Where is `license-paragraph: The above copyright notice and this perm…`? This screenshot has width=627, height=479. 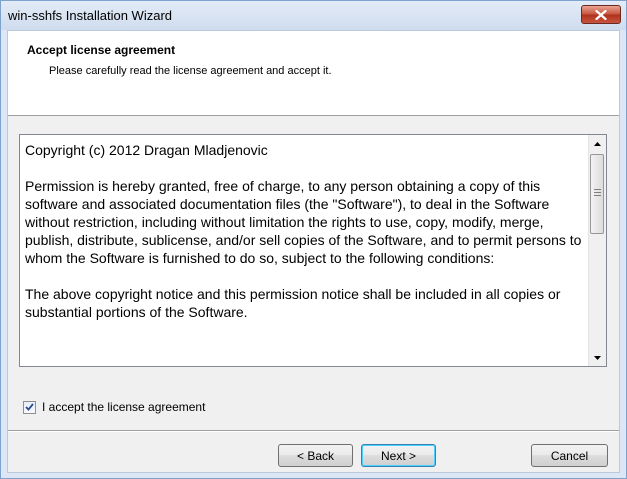
license-paragraph: The above copyright notice and this perm… is located at coordinates (293, 303).